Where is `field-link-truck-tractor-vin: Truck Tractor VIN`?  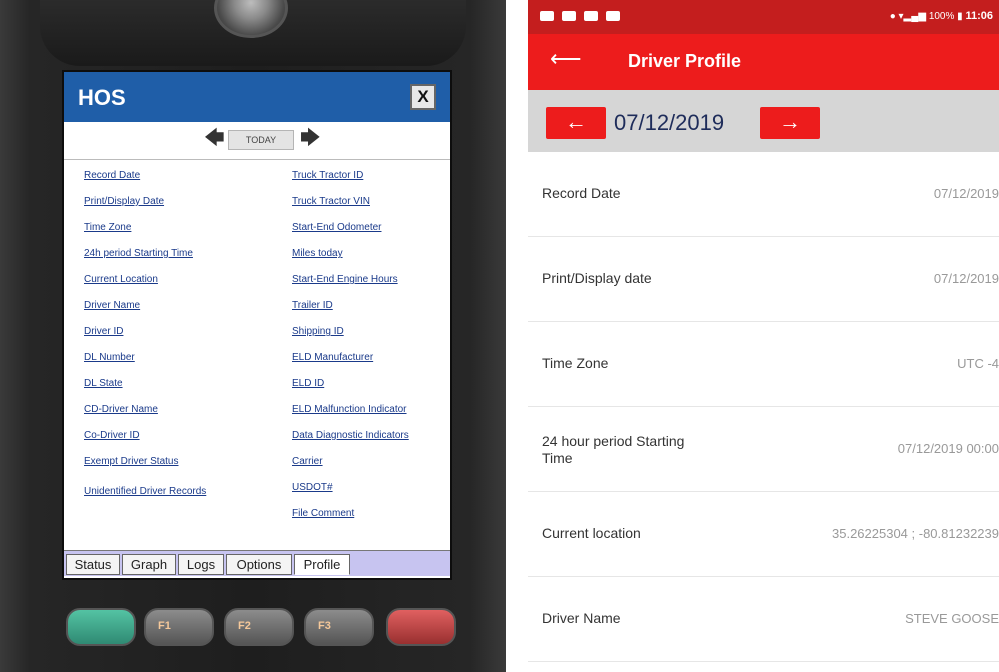
field-link-truck-tractor-vin: Truck Tractor VIN is located at coordinates (350, 209).